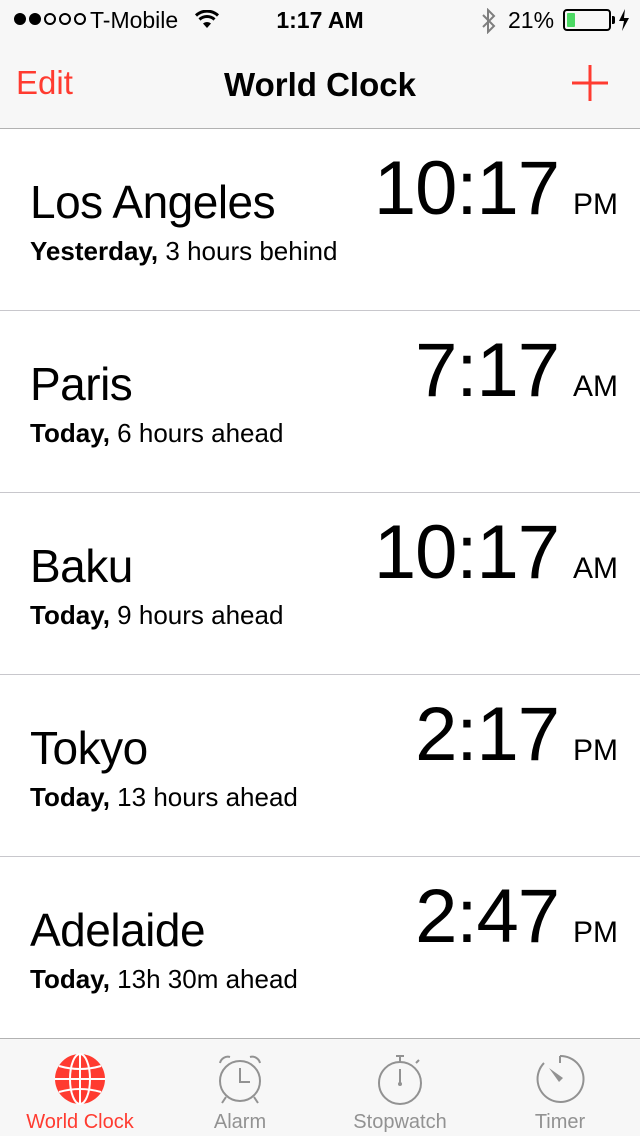 This screenshot has height=1136, width=640. Describe the element at coordinates (80, 1079) in the screenshot. I see `globe-icon` at that location.